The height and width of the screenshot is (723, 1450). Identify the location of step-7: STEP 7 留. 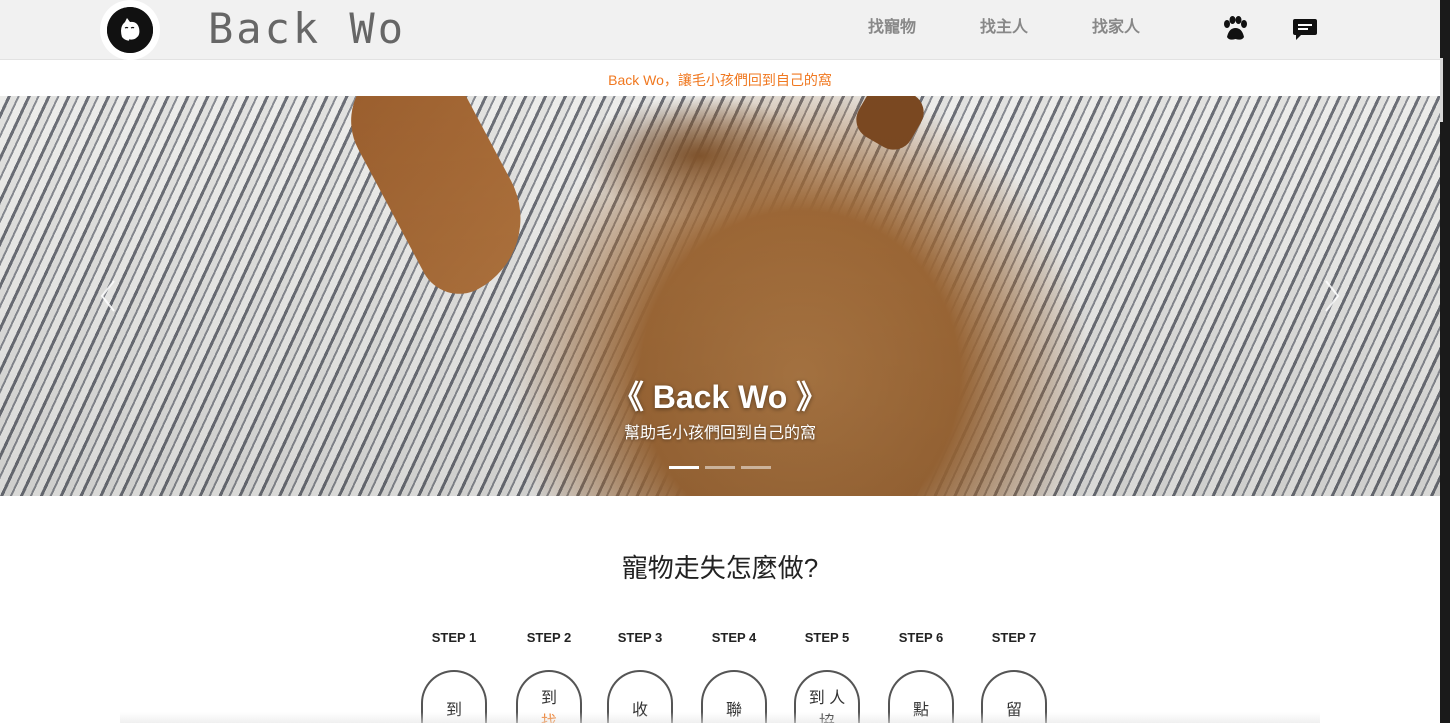
(1014, 675).